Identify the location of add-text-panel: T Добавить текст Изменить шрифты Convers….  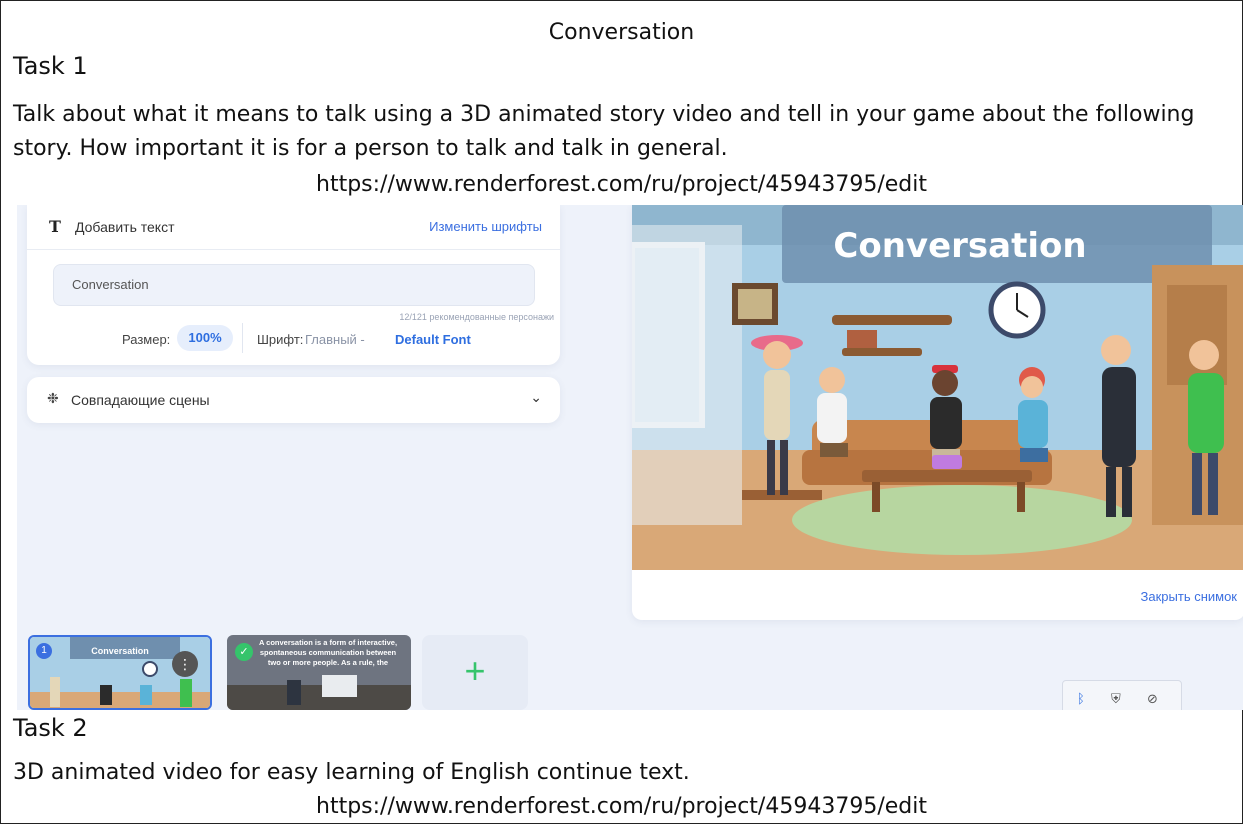
(293, 285).